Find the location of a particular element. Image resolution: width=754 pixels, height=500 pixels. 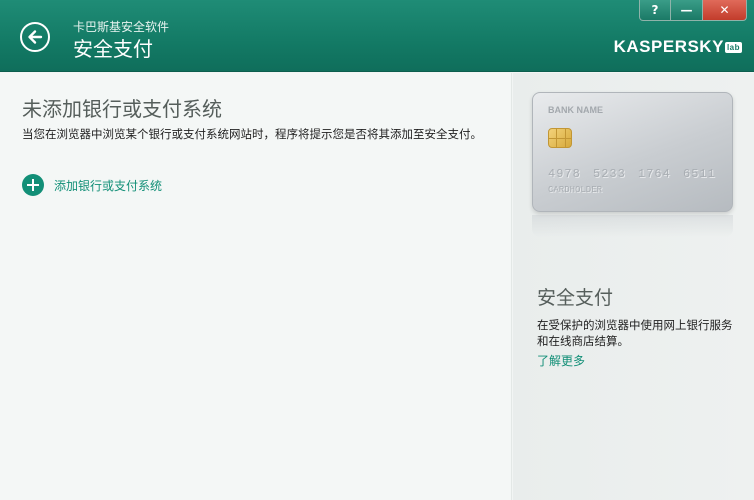

card-chip-icon is located at coordinates (560, 138).